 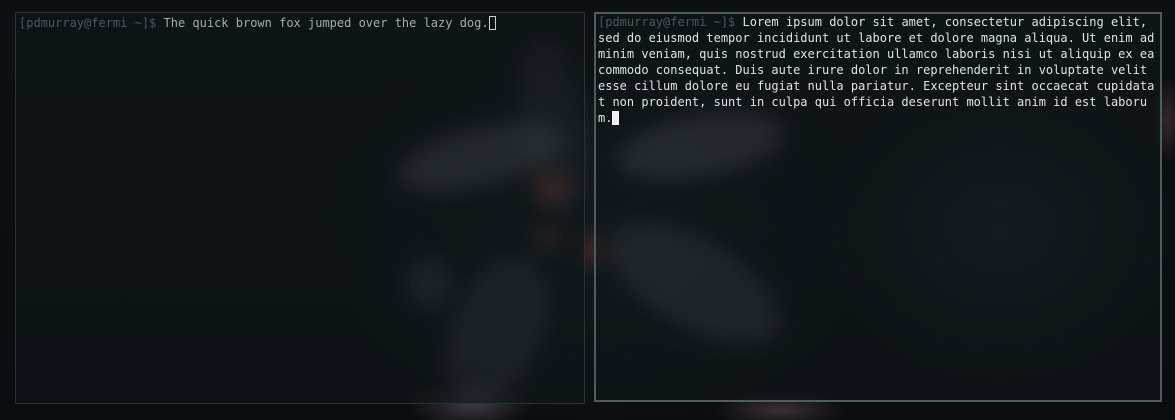 What do you see at coordinates (616, 118) in the screenshot?
I see `text-cursor-focused` at bounding box center [616, 118].